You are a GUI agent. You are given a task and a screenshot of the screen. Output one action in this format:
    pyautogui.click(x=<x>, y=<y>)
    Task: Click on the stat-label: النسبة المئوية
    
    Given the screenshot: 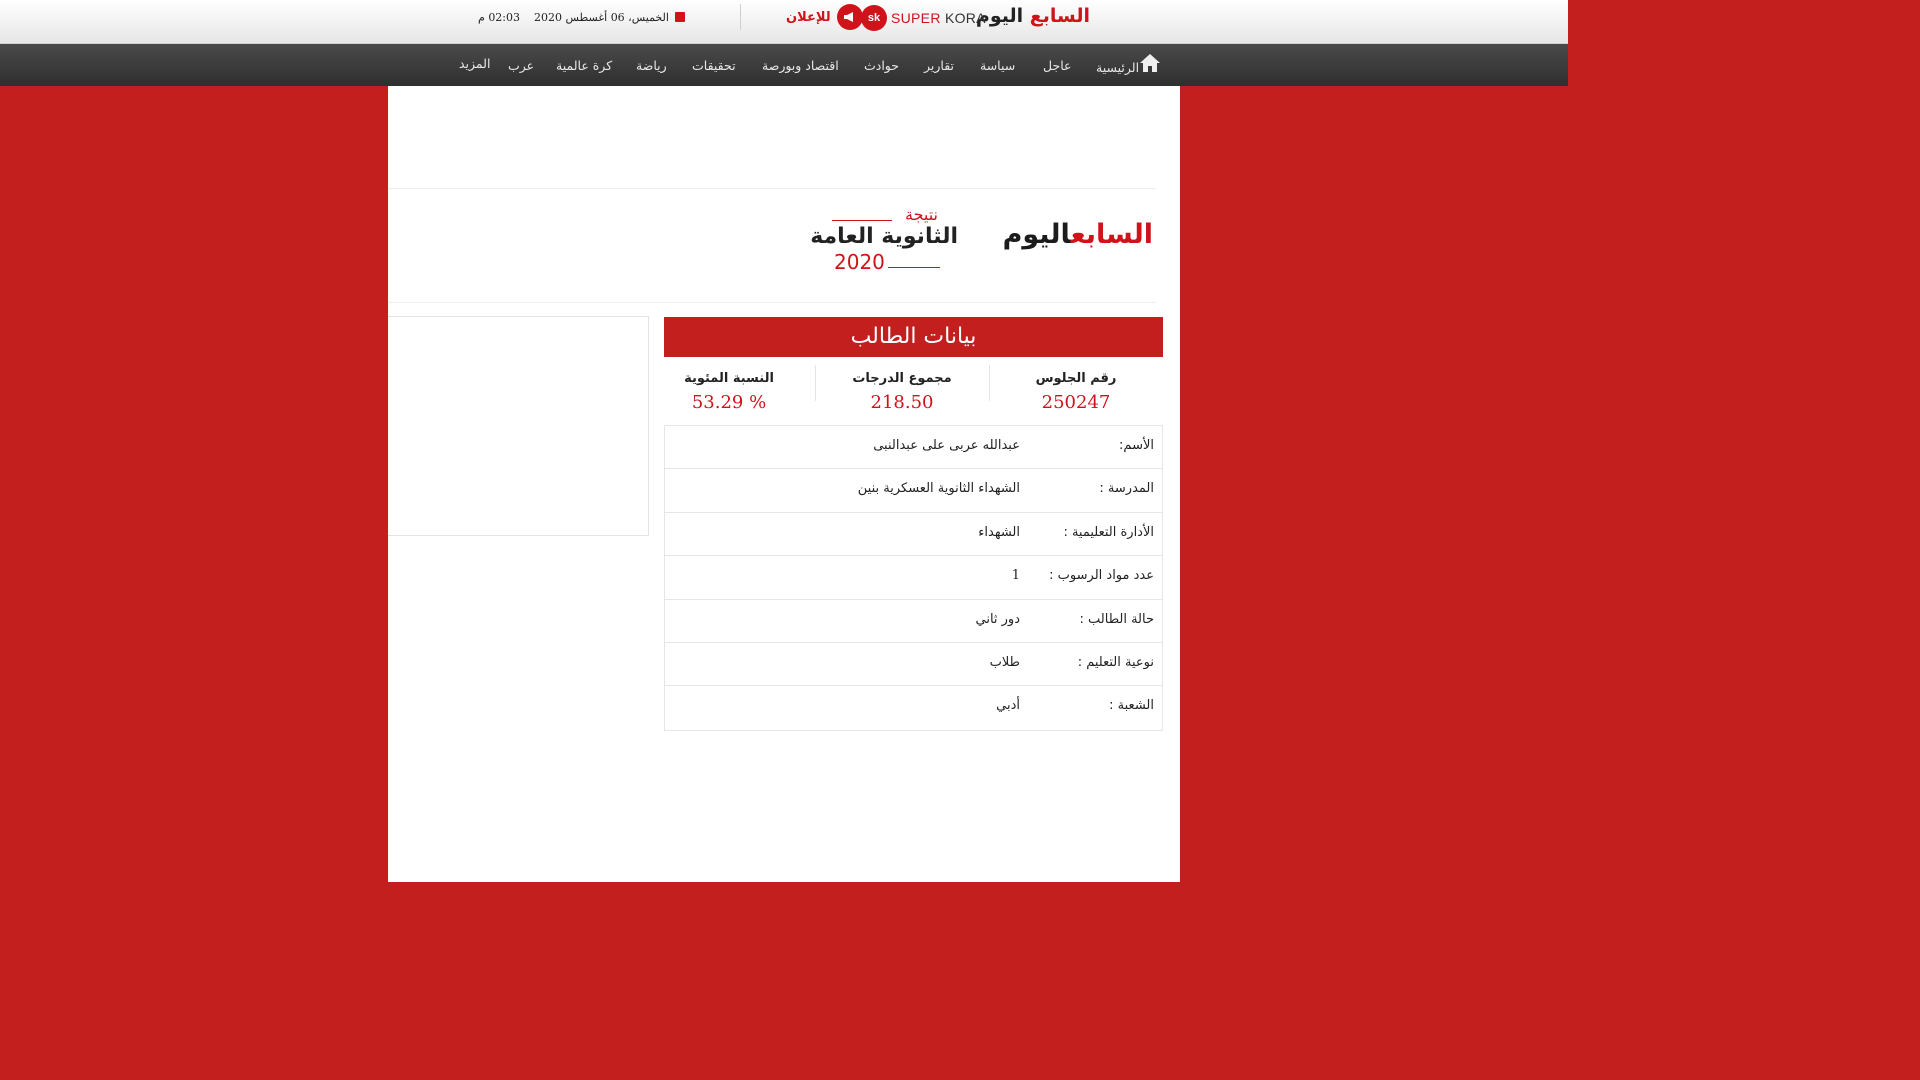 What is the action you would take?
    pyautogui.click(x=729, y=378)
    